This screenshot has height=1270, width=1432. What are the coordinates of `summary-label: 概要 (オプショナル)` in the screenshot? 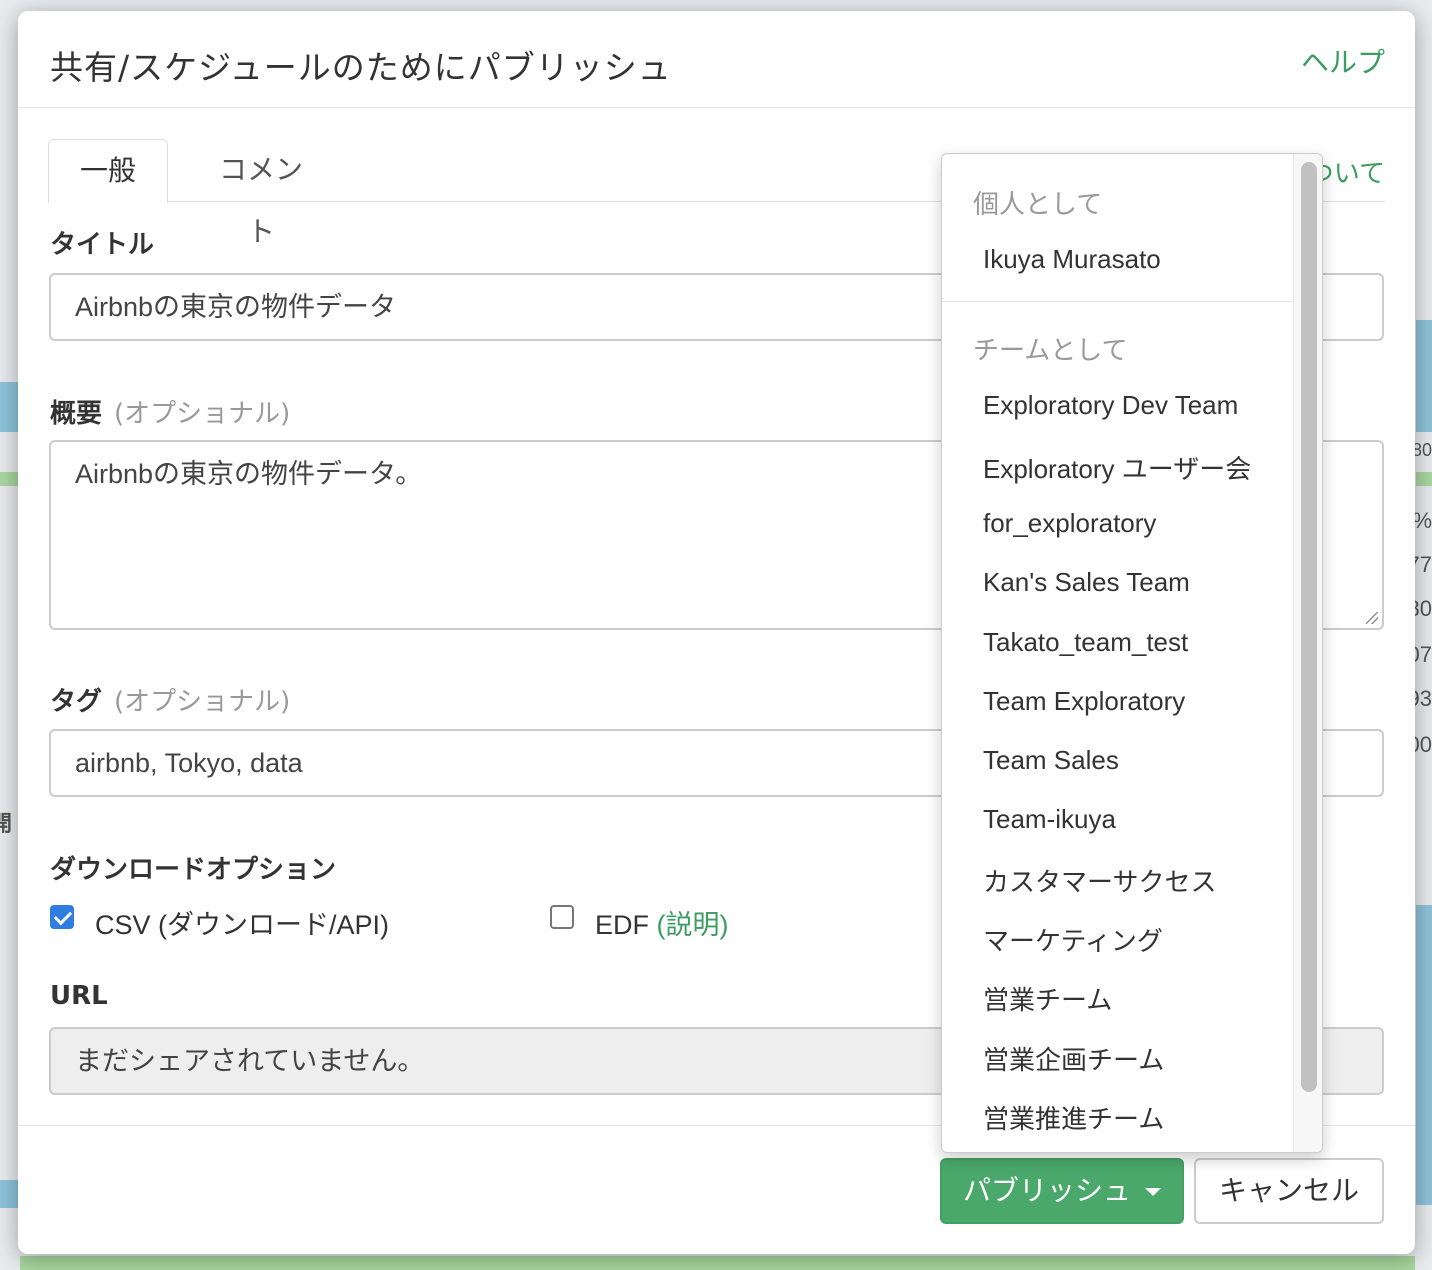 It's located at (170, 411).